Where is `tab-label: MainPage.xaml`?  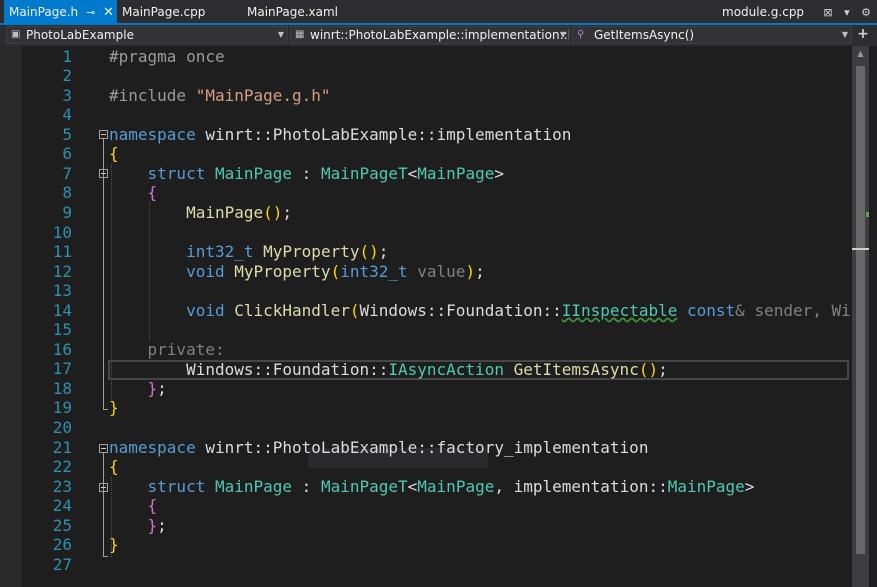
tab-label: MainPage.xaml is located at coordinates (292, 12).